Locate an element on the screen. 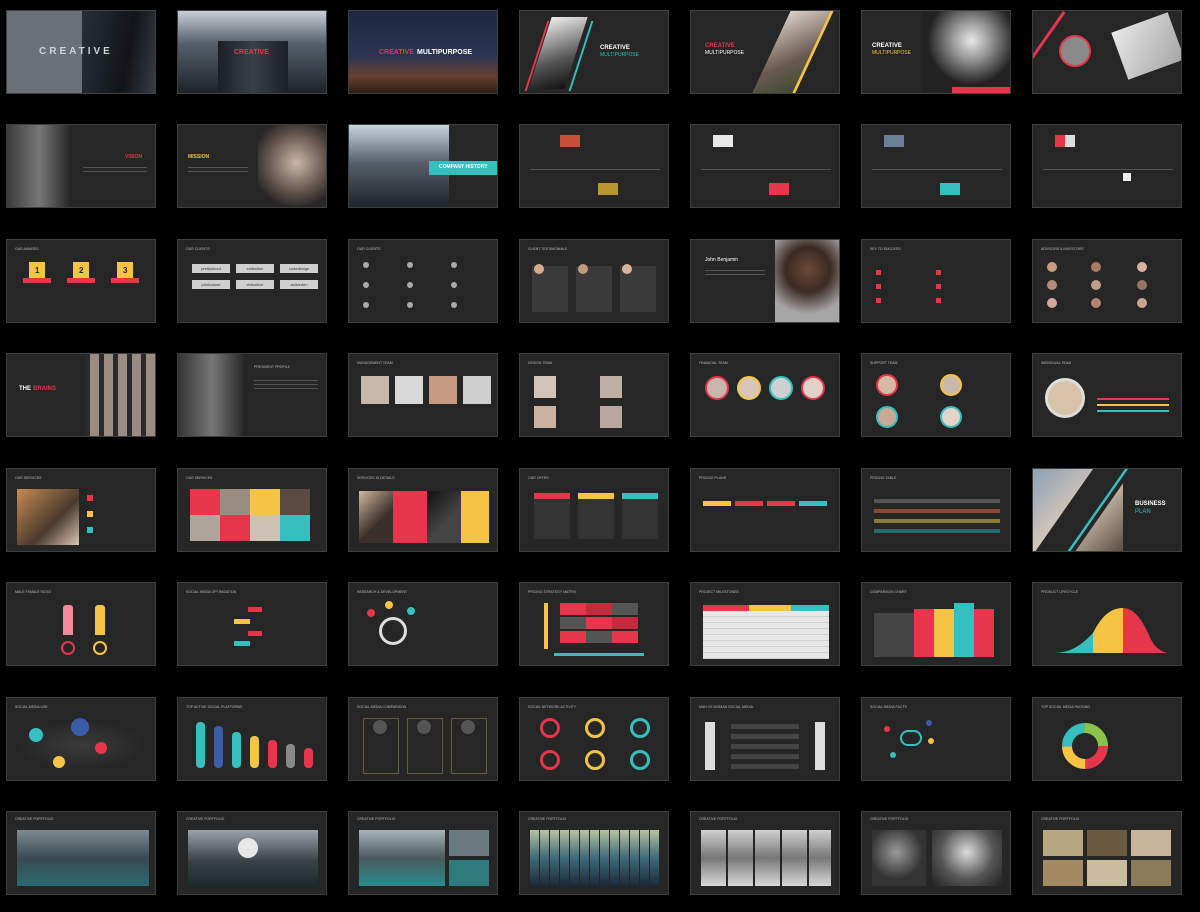 The image size is (1200, 912). avatar is located at coordinates (1142, 303).